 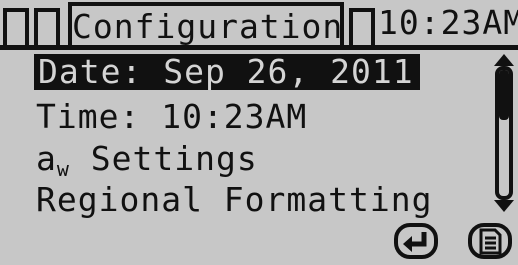 What do you see at coordinates (490, 241) in the screenshot?
I see `document-log-icon` at bounding box center [490, 241].